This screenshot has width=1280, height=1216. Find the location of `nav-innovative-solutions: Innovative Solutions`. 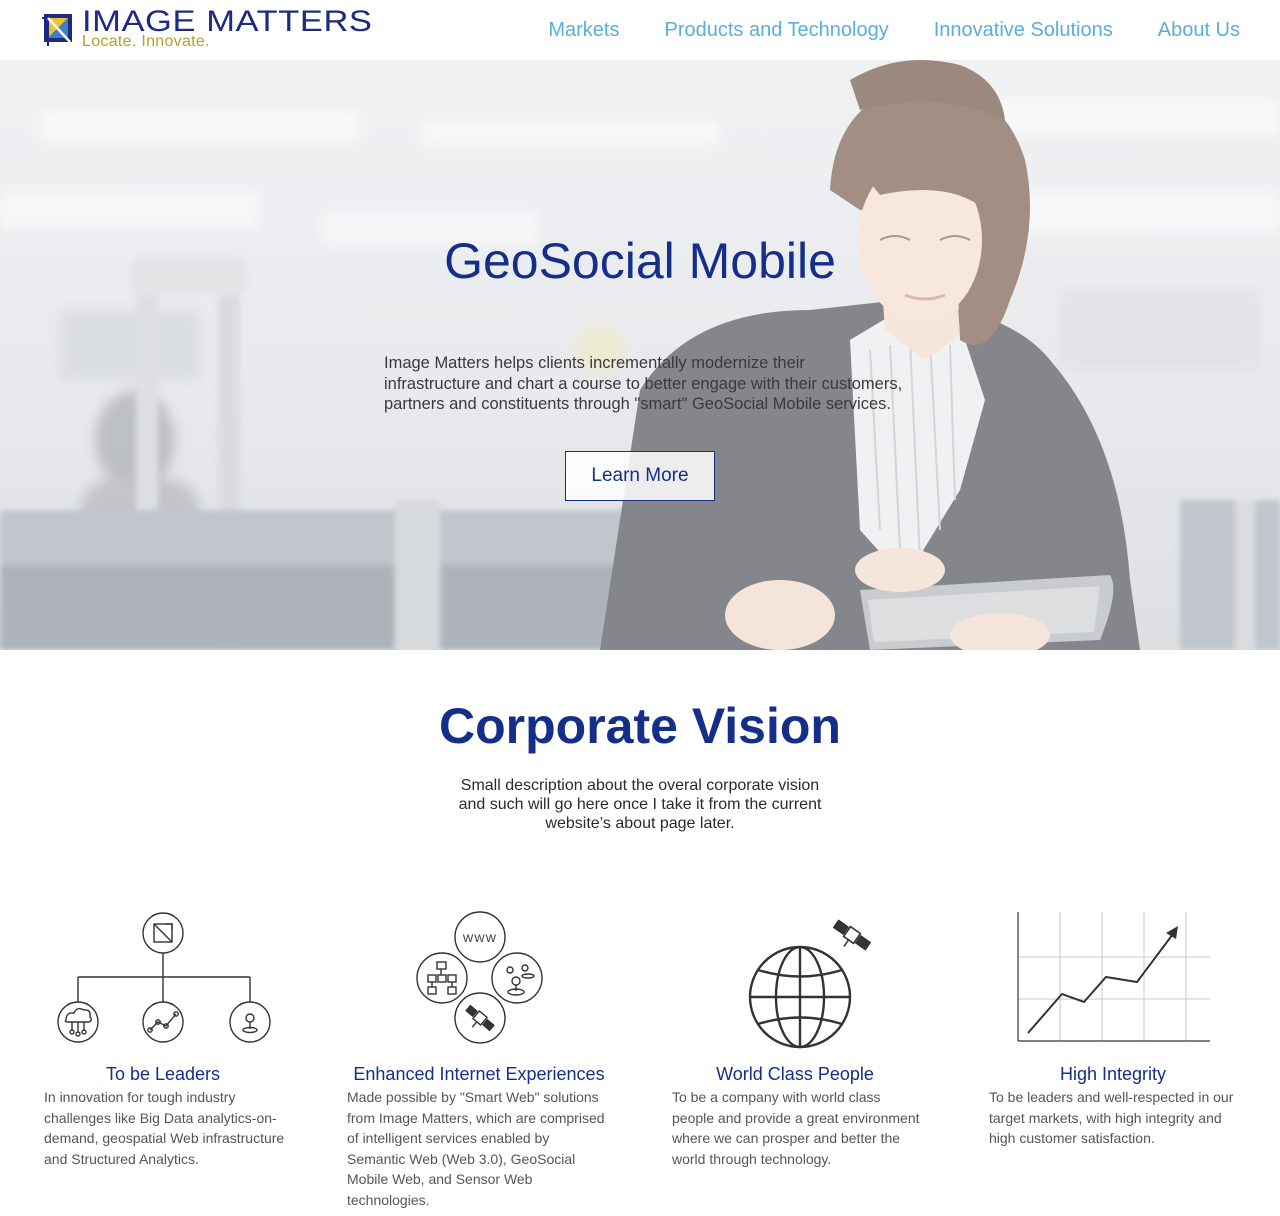

nav-innovative-solutions: Innovative Solutions is located at coordinates (1023, 30).